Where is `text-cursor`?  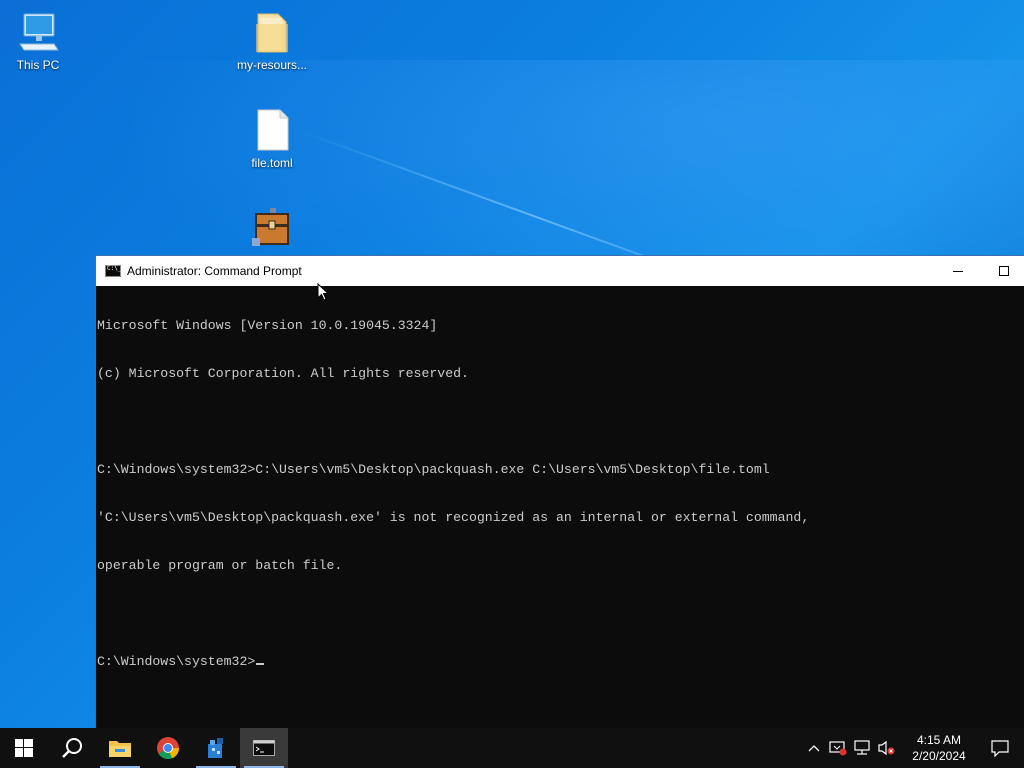 text-cursor is located at coordinates (260, 664).